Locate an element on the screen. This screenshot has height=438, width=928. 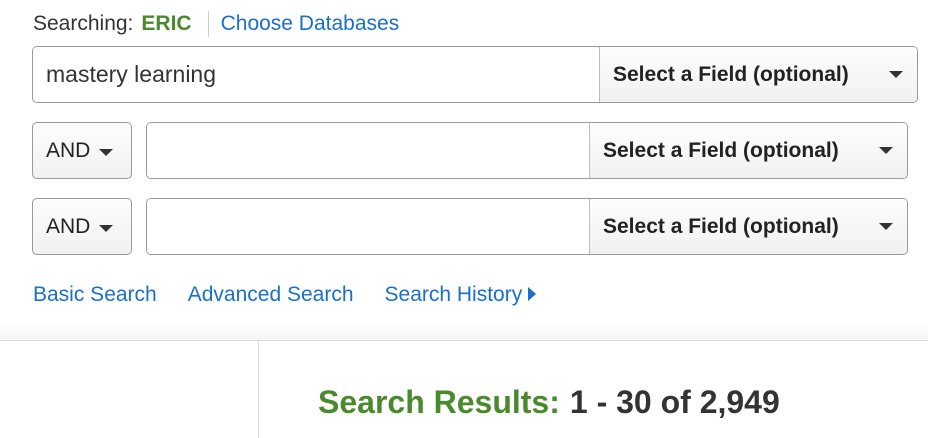
results-range: 1 - 30 of 2,949 is located at coordinates (674, 401).